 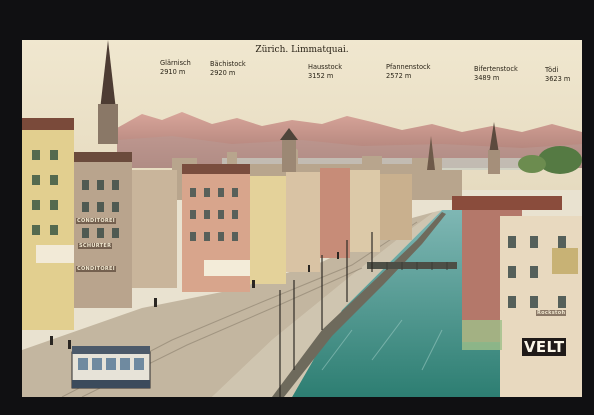 What do you see at coordinates (229, 268) in the screenshot?
I see `awning-mid` at bounding box center [229, 268].